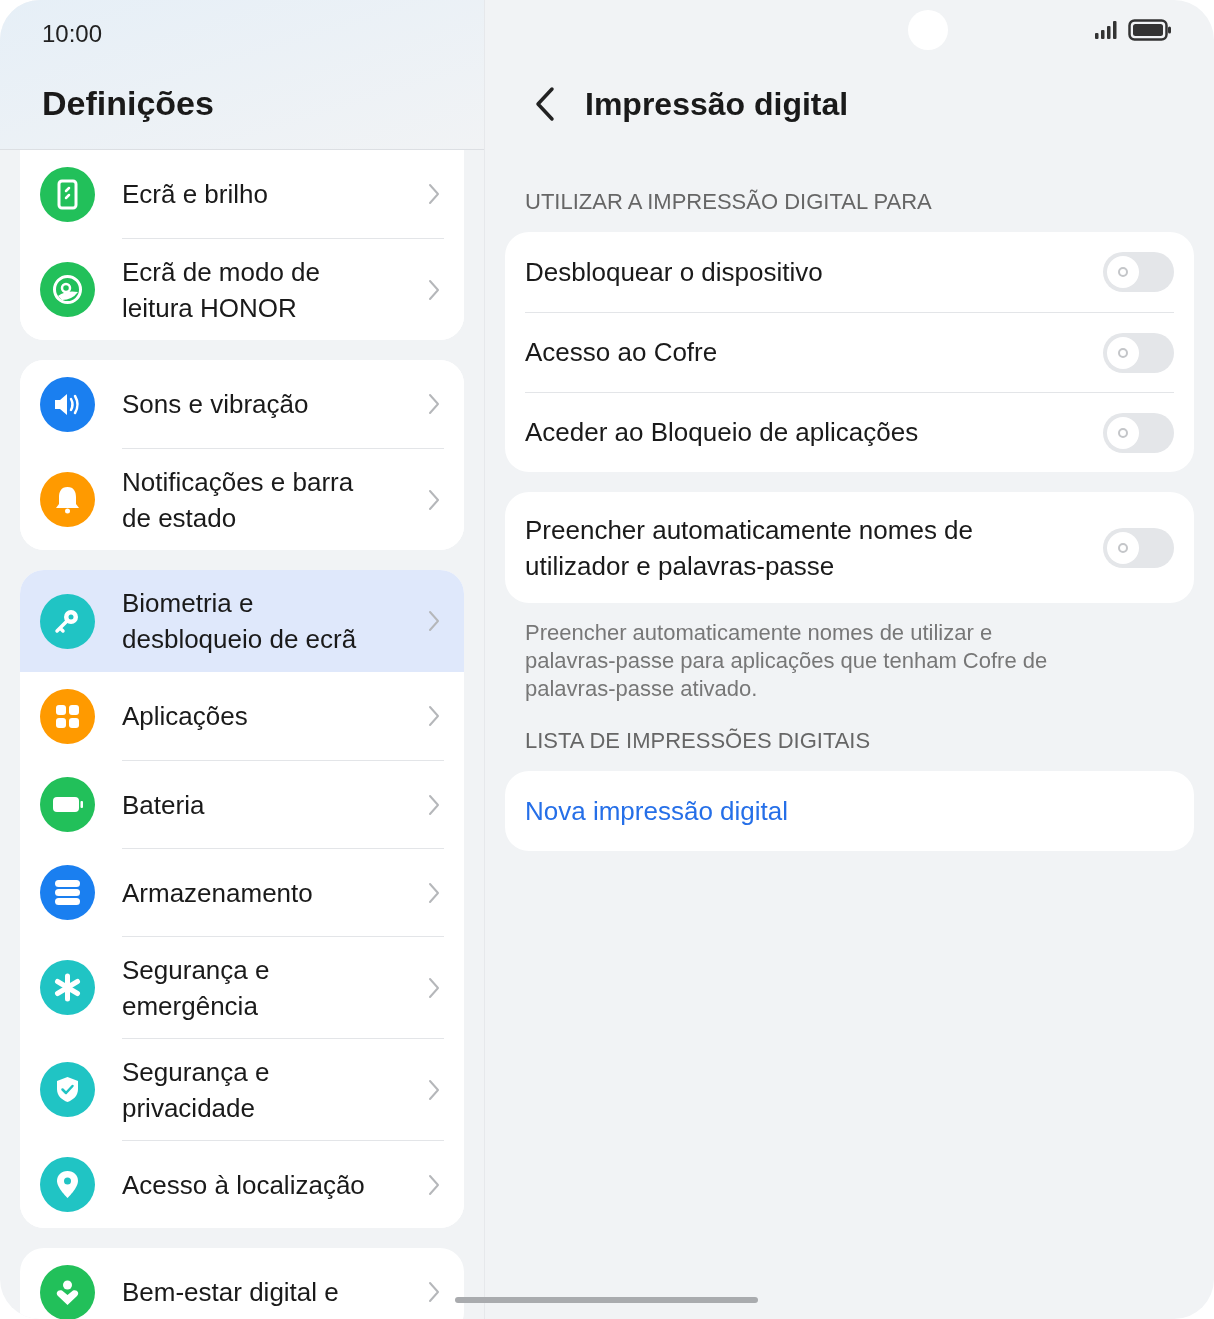 This screenshot has height=1319, width=1214. I want to click on item-label: Biometria e desbloqueio de ecrã, so click(240, 621).